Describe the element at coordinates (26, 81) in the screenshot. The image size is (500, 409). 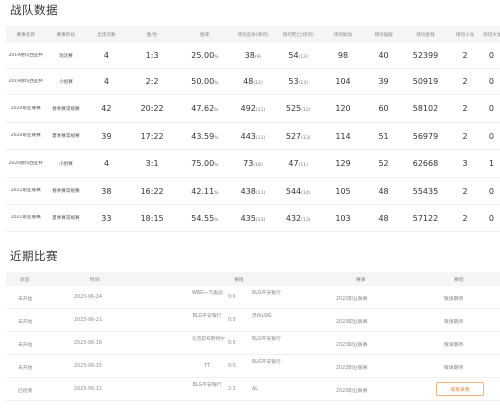
I see `event-name-cell: 2019德玛西亚杯` at that location.